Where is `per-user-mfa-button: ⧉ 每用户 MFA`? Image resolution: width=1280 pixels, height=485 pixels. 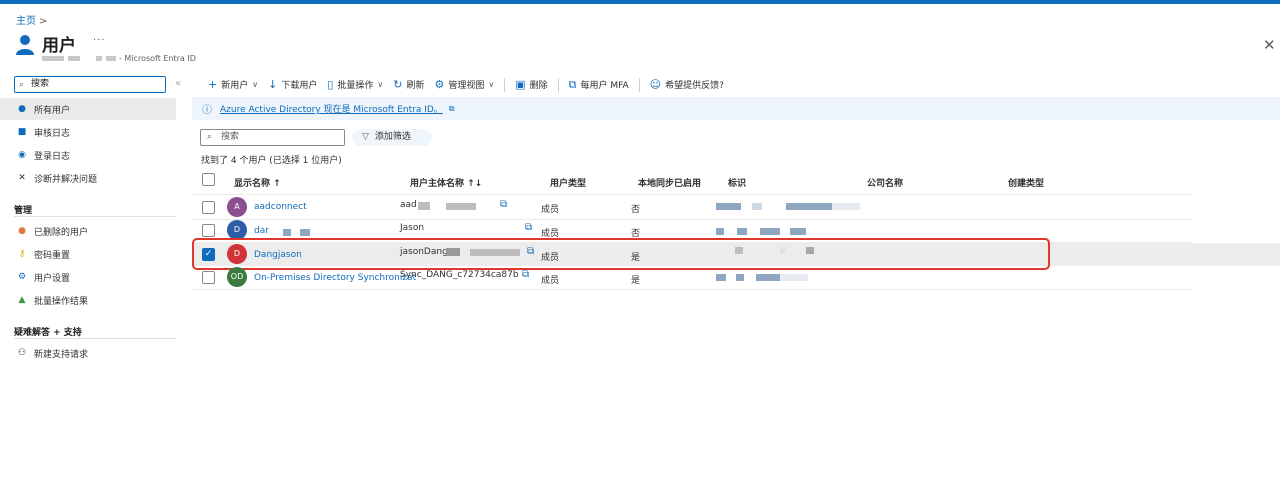 per-user-mfa-button: ⧉ 每用户 MFA is located at coordinates (599, 85).